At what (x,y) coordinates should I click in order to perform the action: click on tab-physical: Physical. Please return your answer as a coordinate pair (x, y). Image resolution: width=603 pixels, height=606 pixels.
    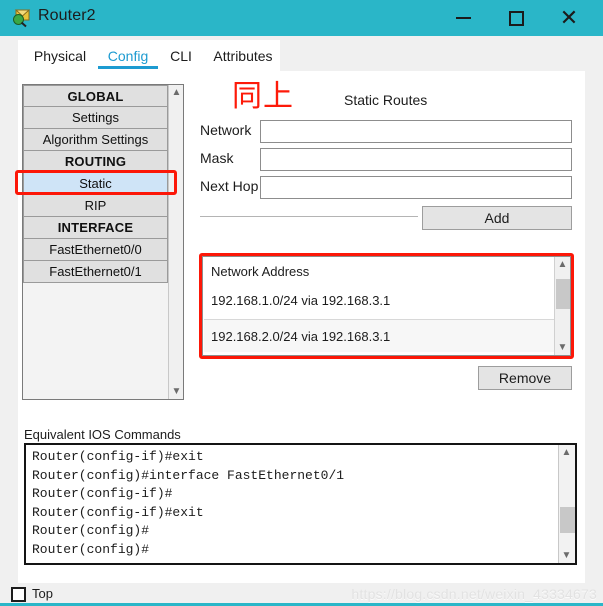
    Looking at the image, I should click on (60, 55).